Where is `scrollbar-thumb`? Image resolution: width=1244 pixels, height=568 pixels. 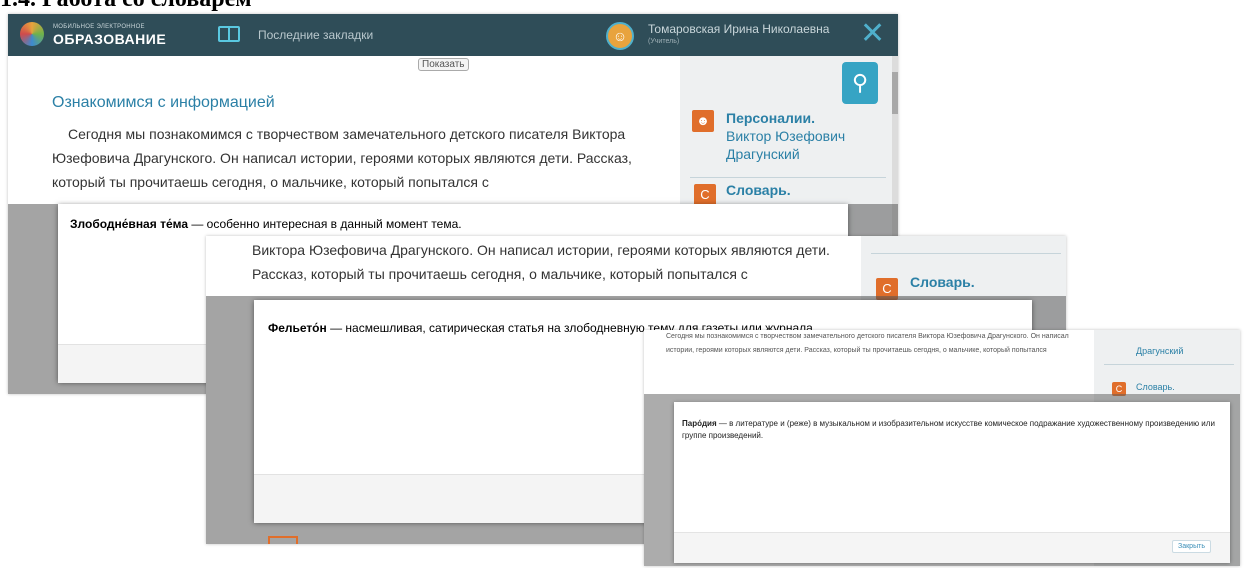 scrollbar-thumb is located at coordinates (895, 93).